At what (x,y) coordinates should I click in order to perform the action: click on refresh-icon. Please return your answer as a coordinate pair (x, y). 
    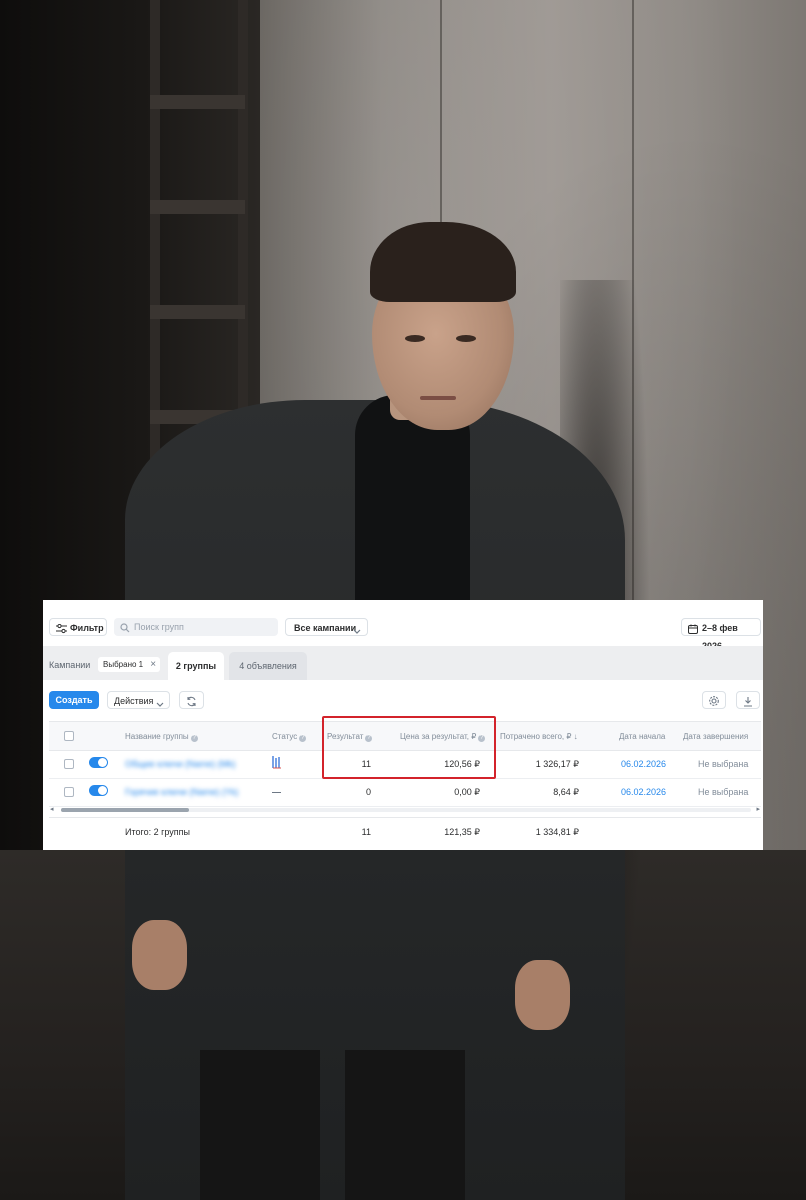
    Looking at the image, I should click on (191, 704).